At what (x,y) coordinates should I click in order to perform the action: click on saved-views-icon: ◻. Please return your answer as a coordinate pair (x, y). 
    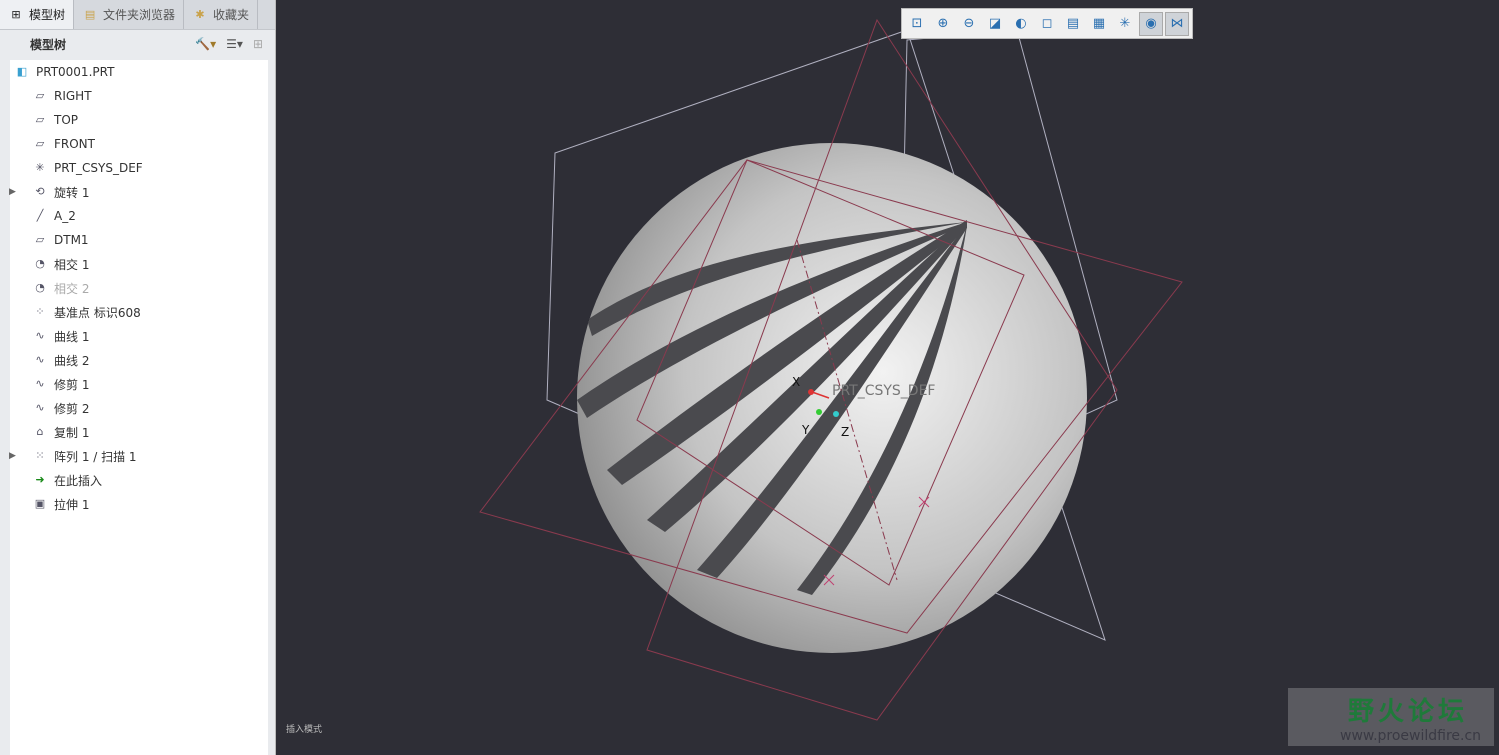
    Looking at the image, I should click on (1047, 24).